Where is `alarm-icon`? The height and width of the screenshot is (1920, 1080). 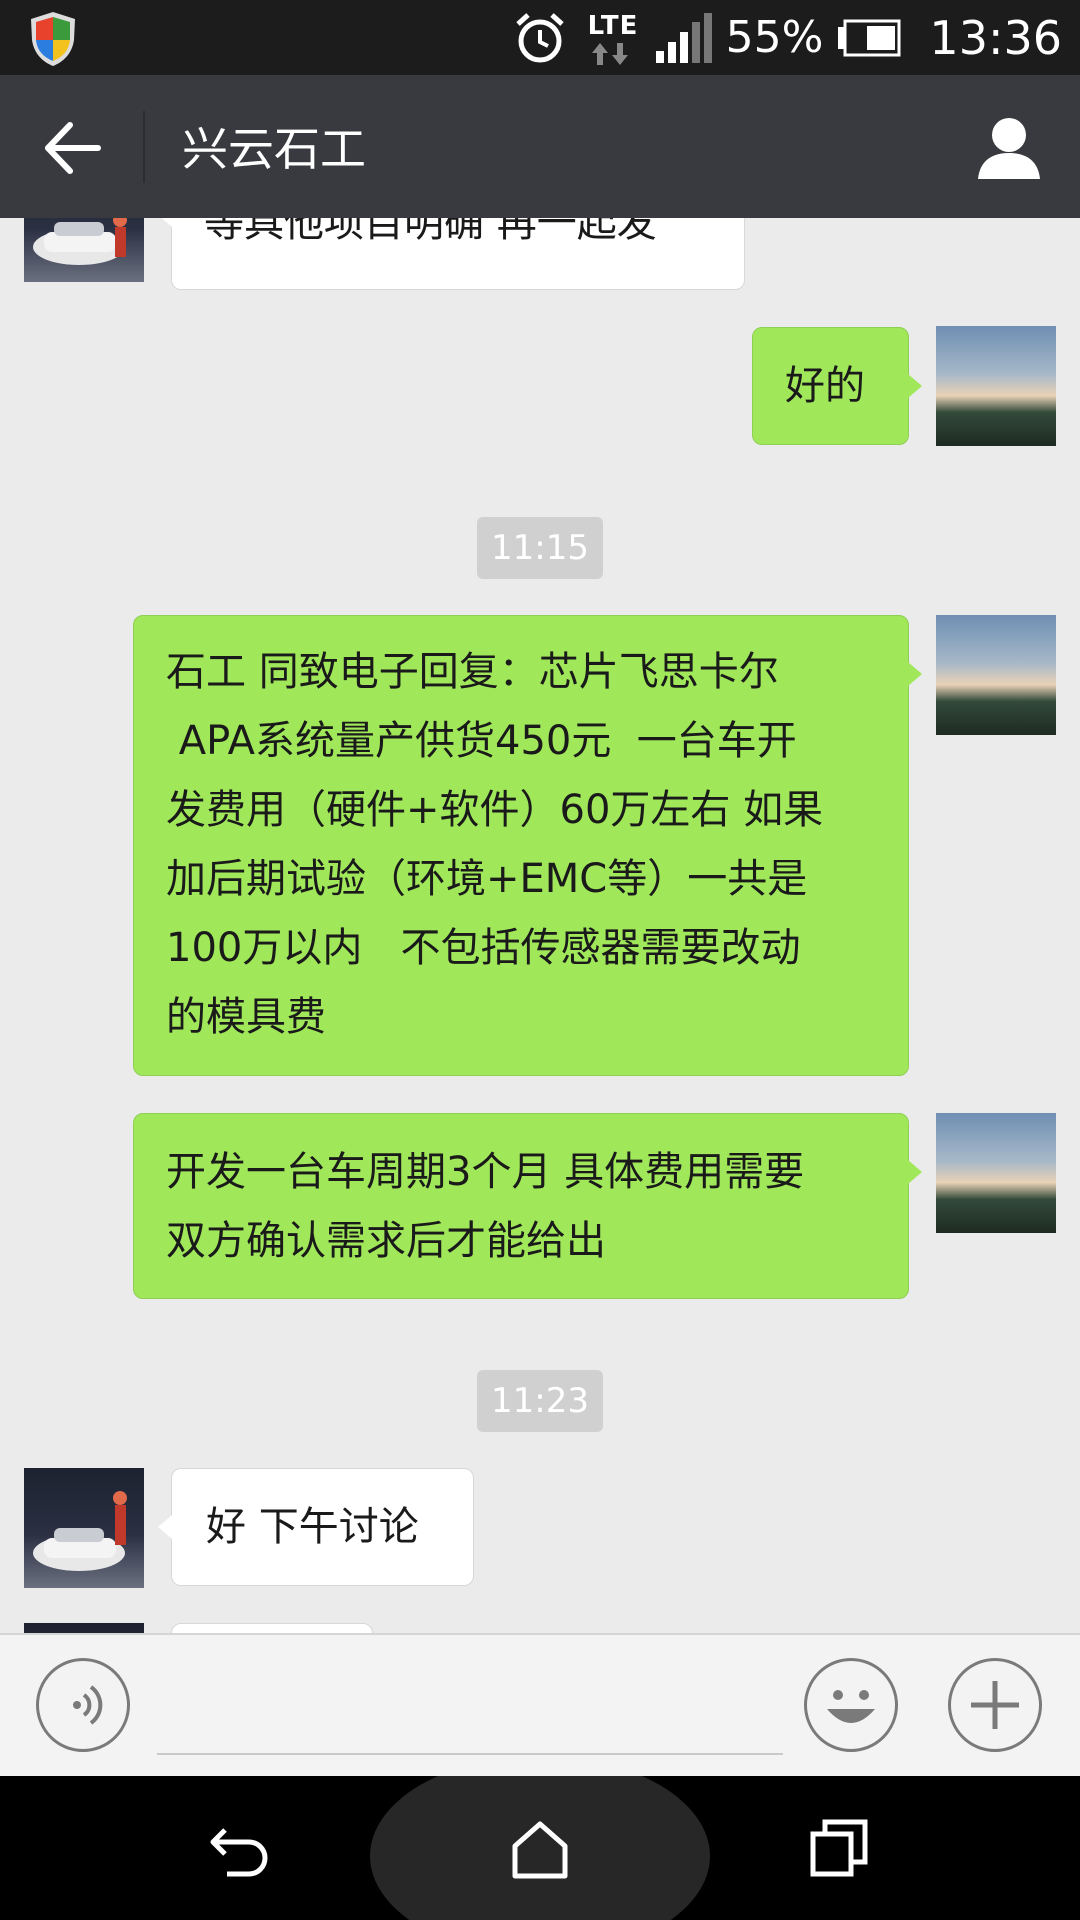
alarm-icon is located at coordinates (539, 37).